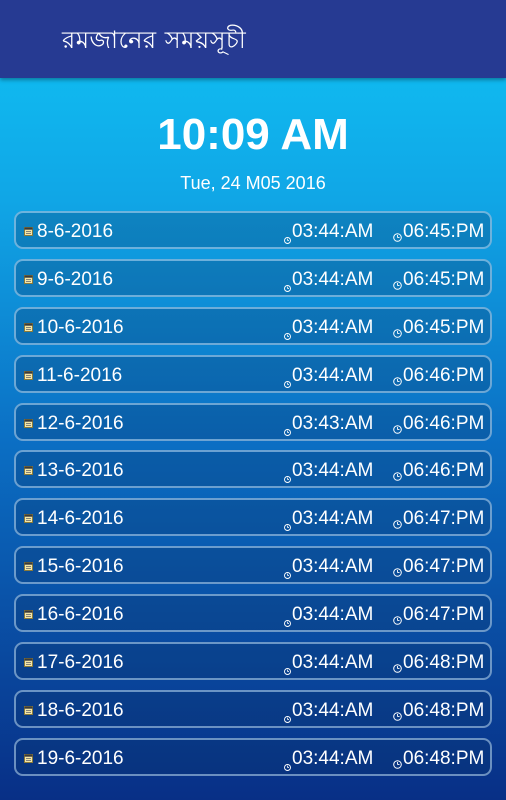  What do you see at coordinates (75, 231) in the screenshot?
I see `schedule-date: 8-6-2016` at bounding box center [75, 231].